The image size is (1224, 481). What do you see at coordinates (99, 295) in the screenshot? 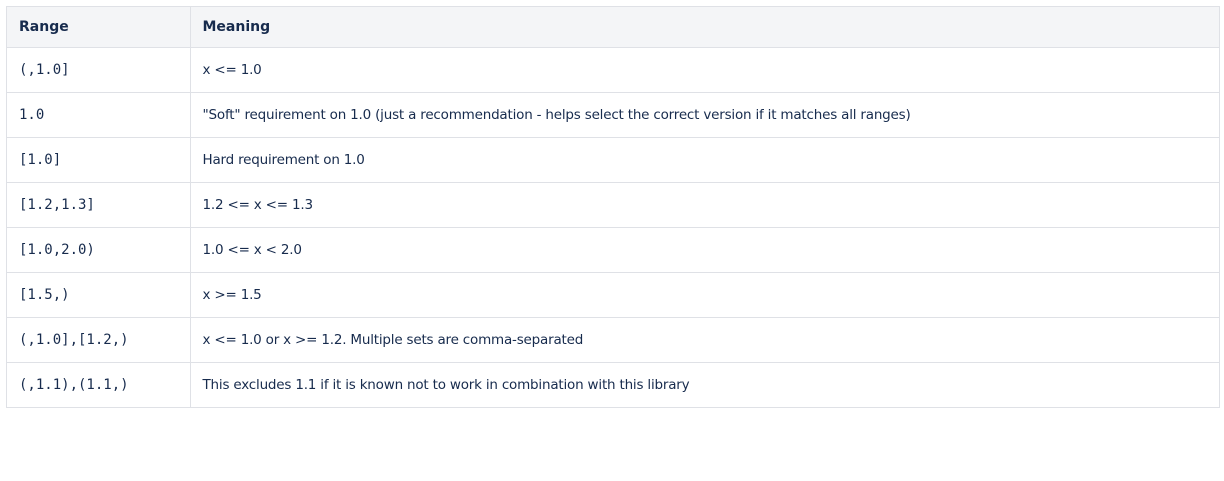
I see `range-cell: [1.5,)` at bounding box center [99, 295].